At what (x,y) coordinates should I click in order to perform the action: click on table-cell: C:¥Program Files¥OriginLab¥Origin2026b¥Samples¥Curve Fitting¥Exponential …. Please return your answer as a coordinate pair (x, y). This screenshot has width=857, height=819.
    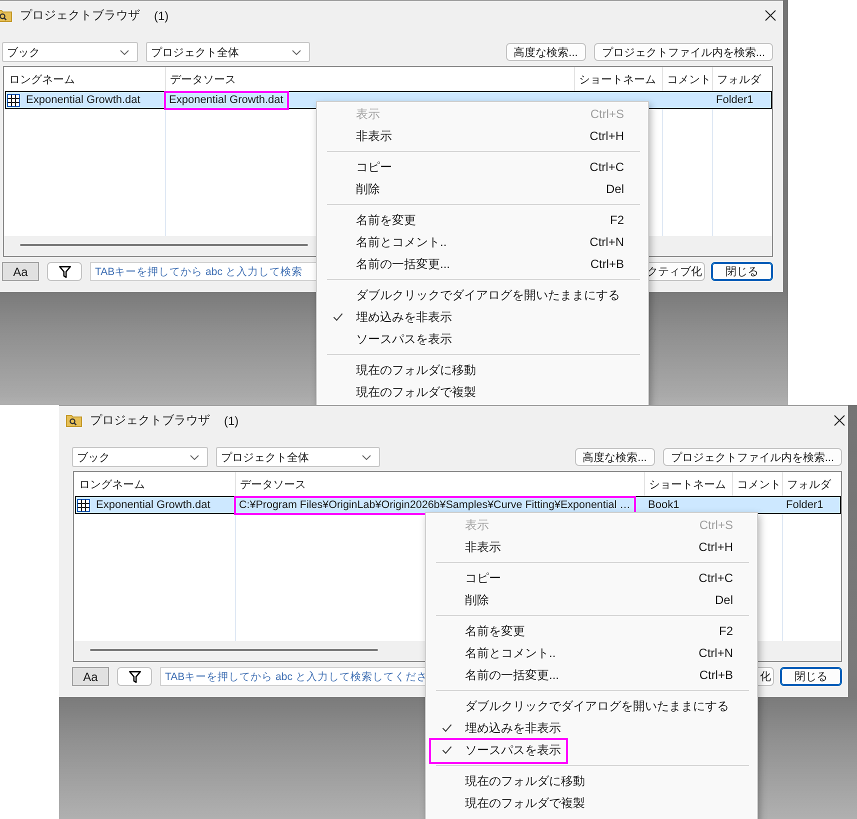
    Looking at the image, I should click on (434, 505).